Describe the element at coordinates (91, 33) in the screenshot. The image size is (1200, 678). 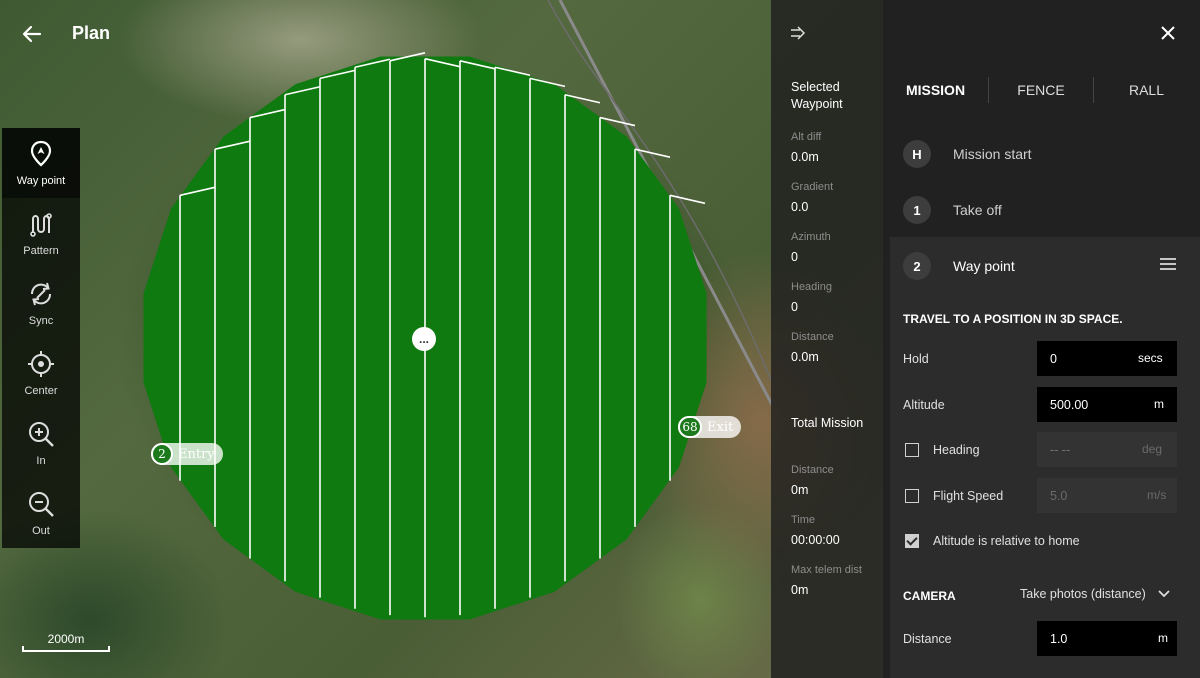
I see `page-title: Plan` at that location.